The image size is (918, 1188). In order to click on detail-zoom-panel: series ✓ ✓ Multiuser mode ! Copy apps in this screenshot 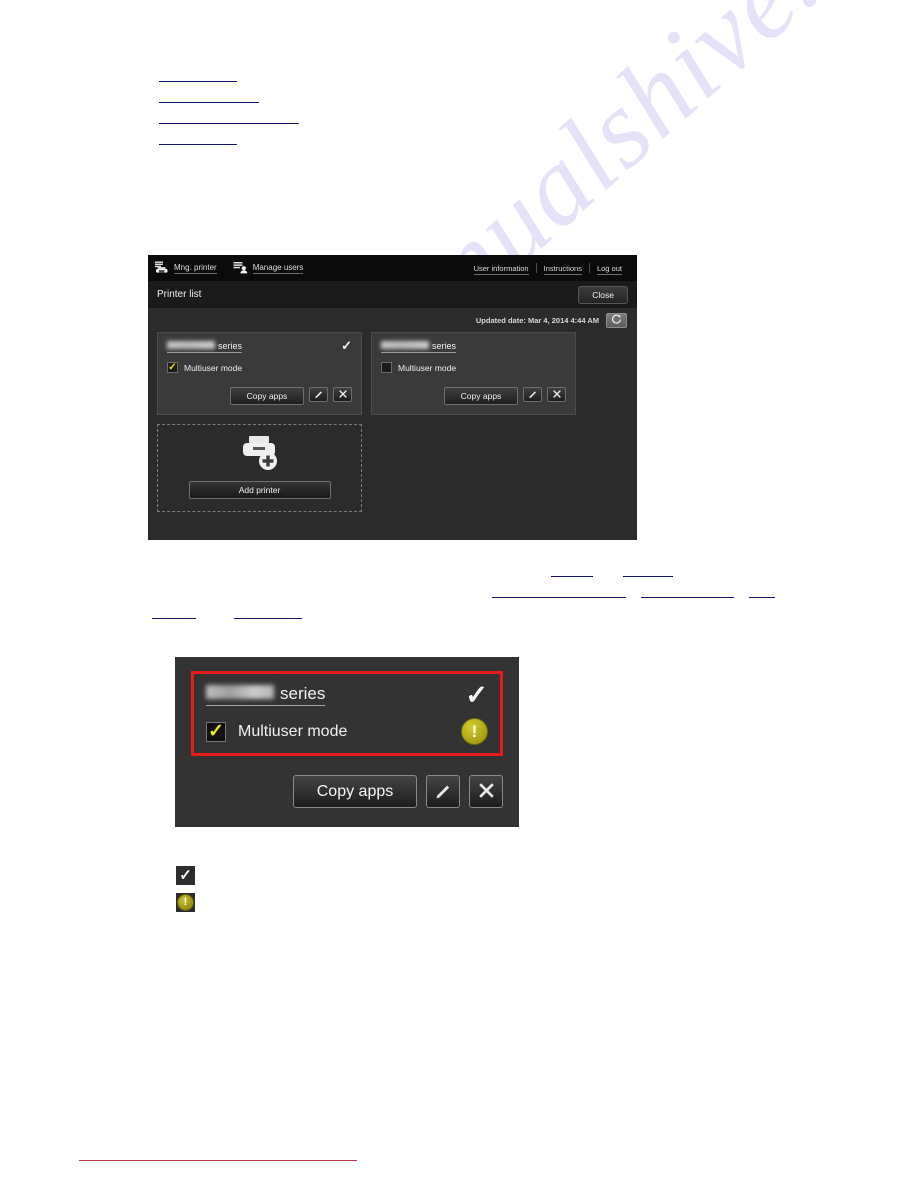, I will do `click(347, 742)`.